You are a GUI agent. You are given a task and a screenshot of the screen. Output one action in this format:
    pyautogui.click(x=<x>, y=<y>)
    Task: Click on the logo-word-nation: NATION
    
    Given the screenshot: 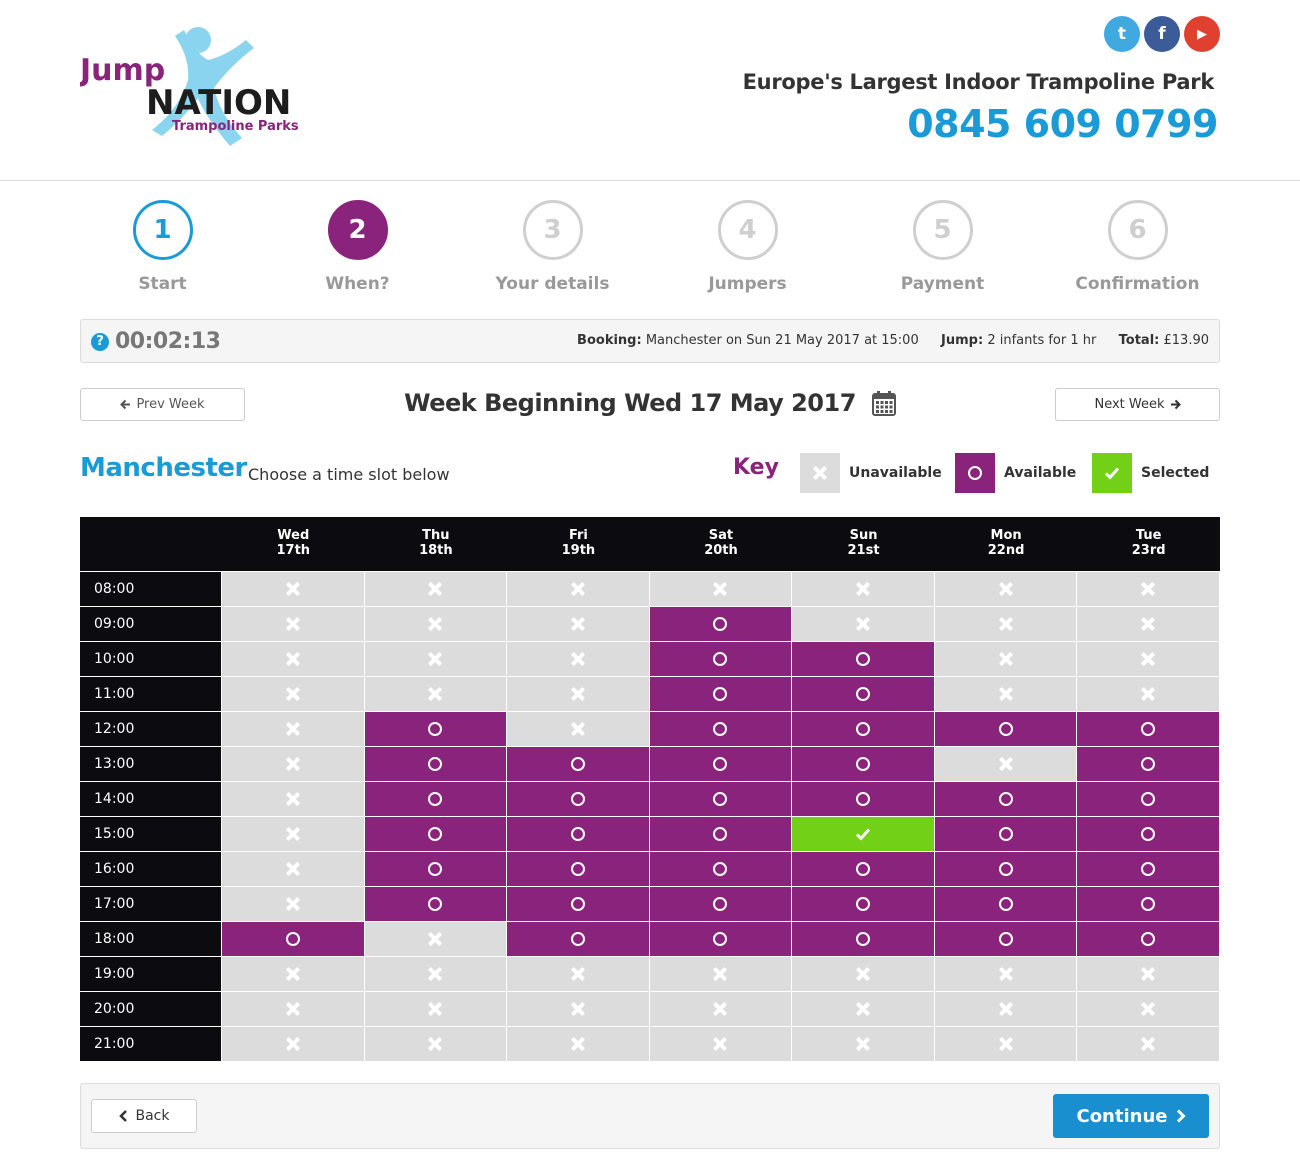 What is the action you would take?
    pyautogui.click(x=218, y=103)
    